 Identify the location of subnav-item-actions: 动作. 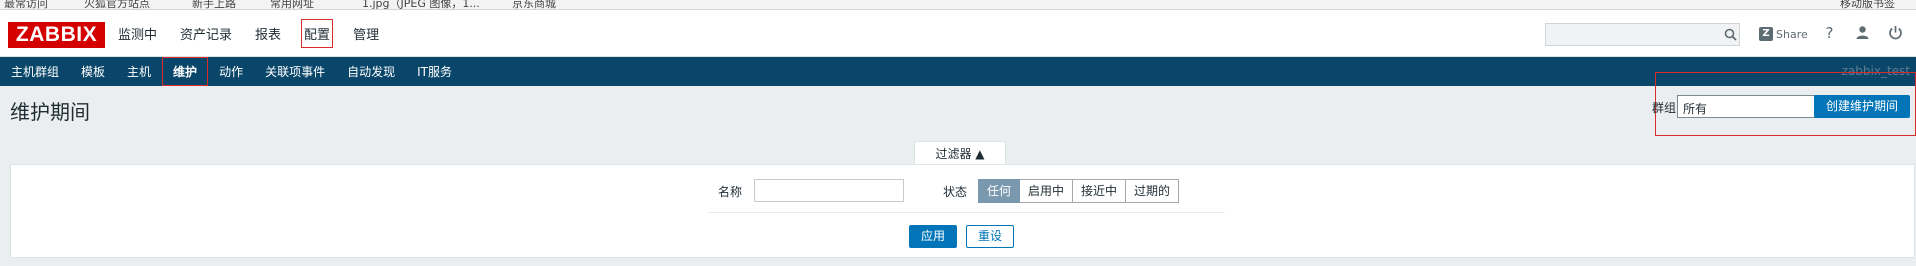
(231, 71).